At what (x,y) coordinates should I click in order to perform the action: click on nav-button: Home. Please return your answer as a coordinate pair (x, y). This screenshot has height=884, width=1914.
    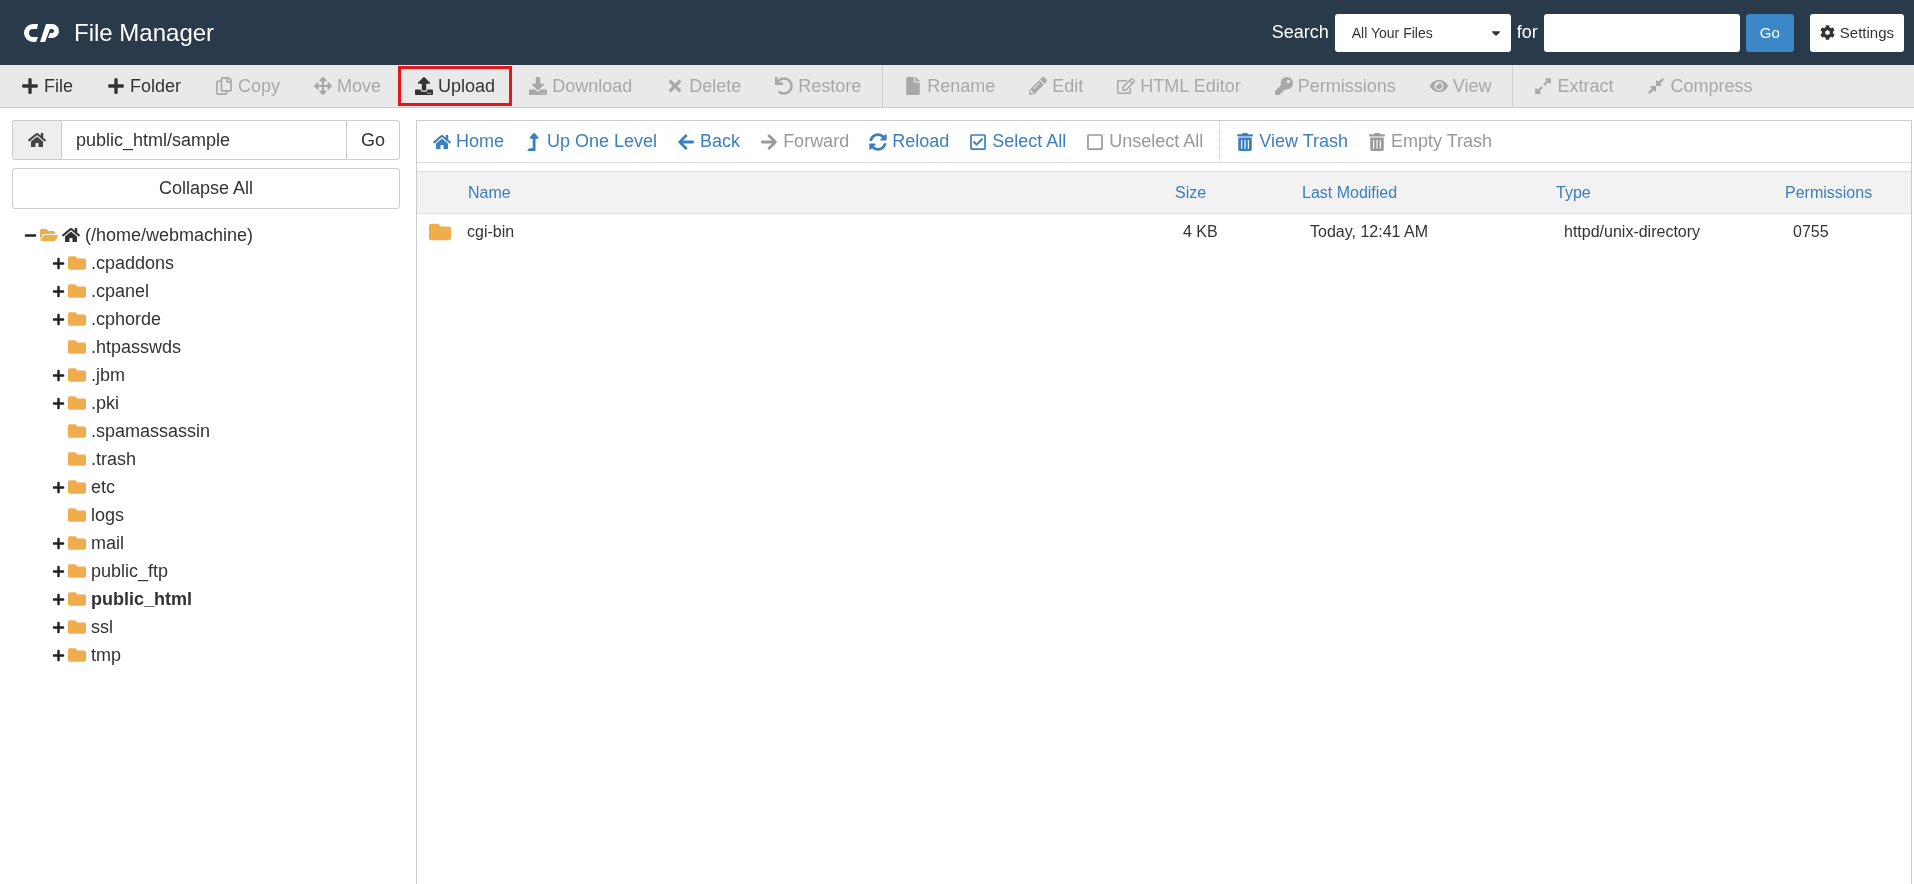
    Looking at the image, I should click on (468, 141).